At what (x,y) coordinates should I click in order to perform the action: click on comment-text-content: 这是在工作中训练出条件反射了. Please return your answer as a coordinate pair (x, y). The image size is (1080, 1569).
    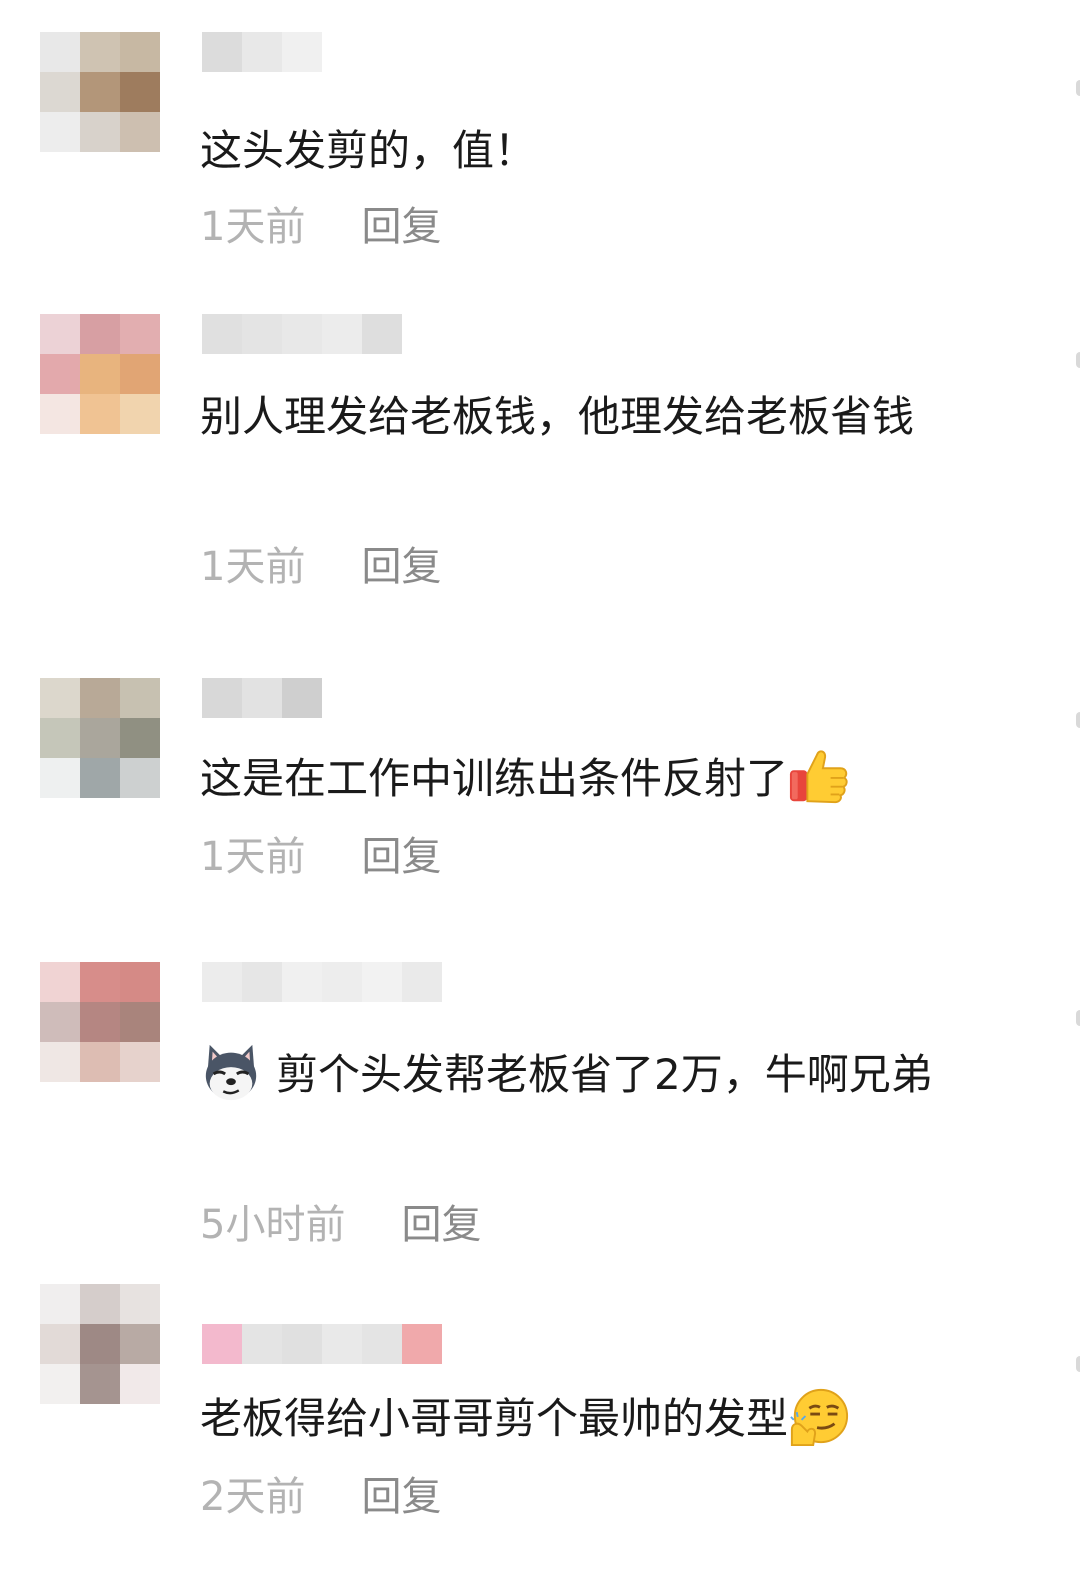
    Looking at the image, I should click on (494, 778).